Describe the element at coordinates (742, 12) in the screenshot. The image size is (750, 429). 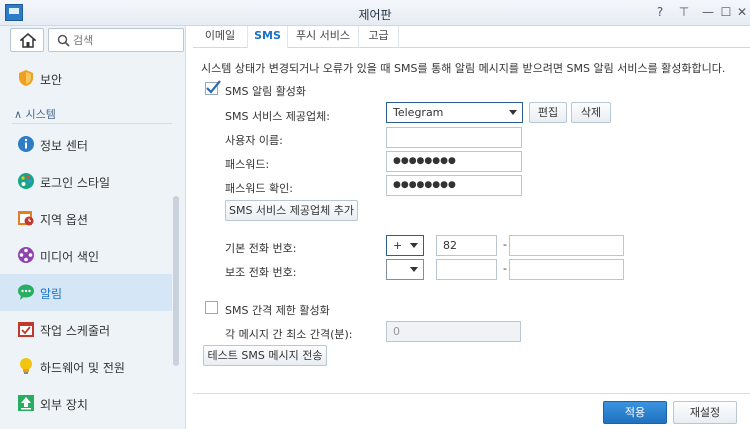
I see `close-icon: ✕` at that location.